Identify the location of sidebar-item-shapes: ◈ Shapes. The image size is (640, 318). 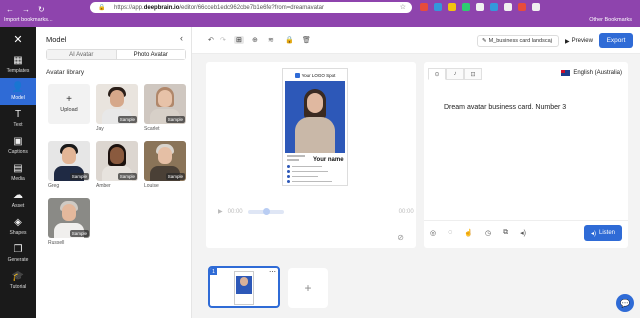
(18, 226).